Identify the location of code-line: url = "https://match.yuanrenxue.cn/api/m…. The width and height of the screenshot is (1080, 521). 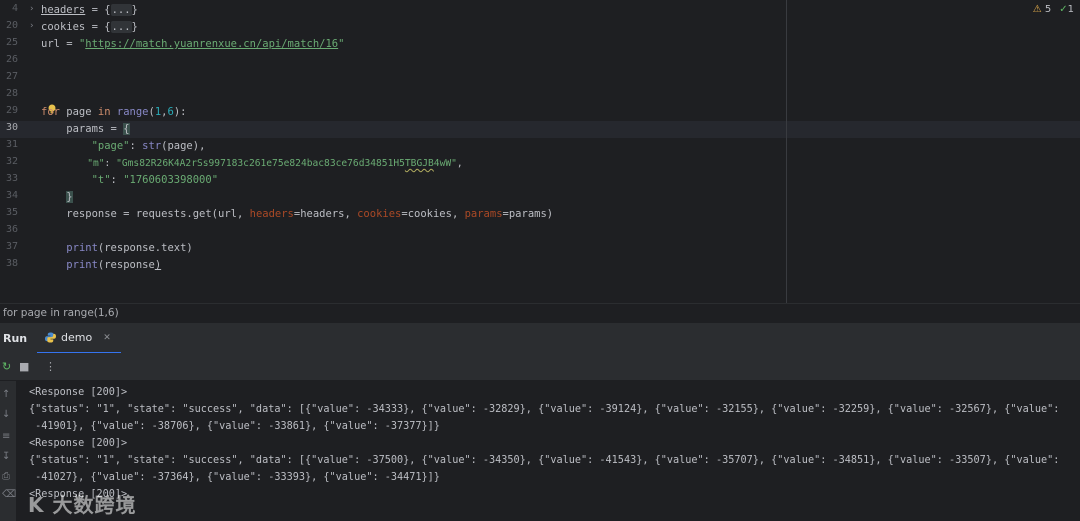
(192, 44).